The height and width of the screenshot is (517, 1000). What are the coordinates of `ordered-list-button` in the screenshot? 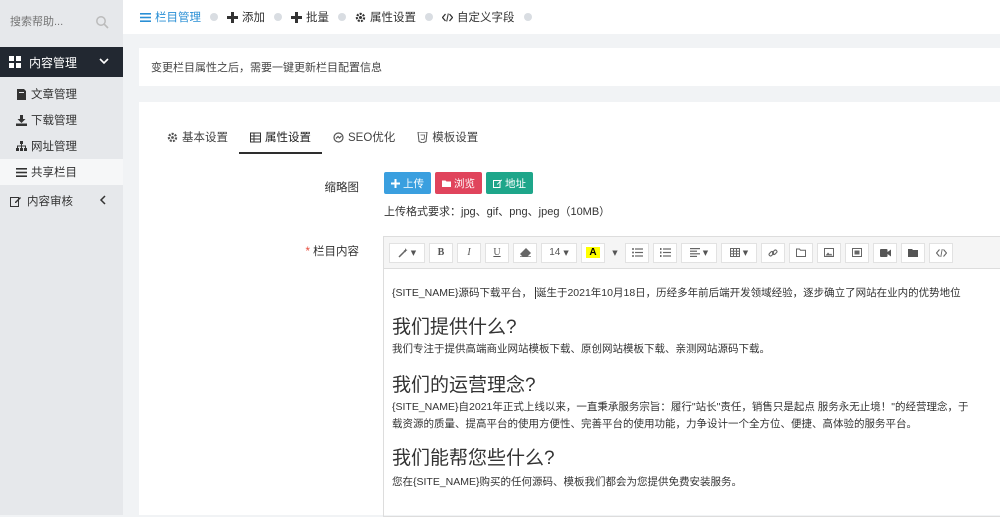 It's located at (665, 252).